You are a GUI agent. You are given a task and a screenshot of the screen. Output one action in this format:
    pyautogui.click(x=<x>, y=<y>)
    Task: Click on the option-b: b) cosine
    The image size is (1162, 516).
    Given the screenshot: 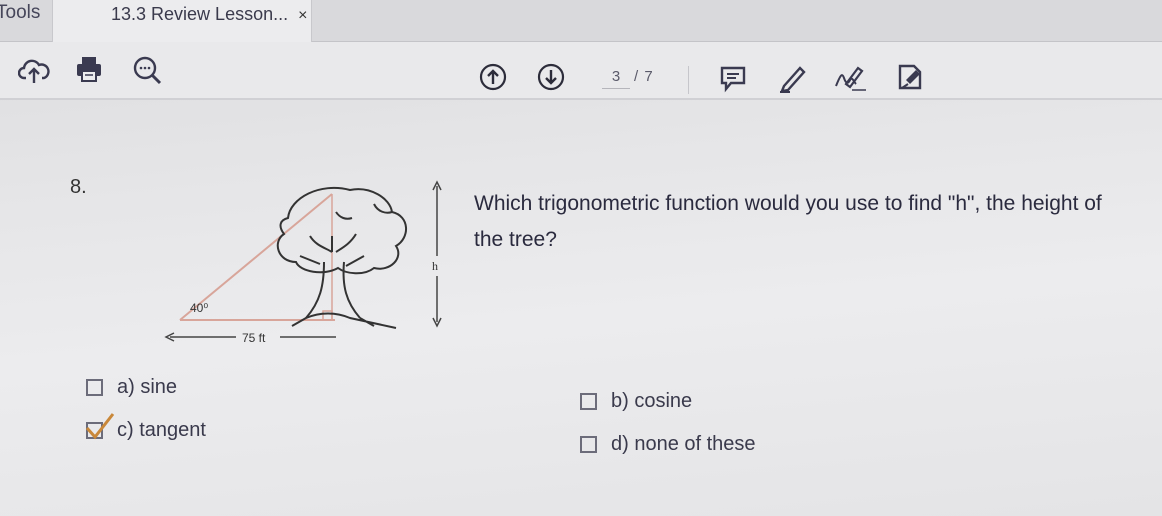 What is the action you would take?
    pyautogui.click(x=636, y=401)
    